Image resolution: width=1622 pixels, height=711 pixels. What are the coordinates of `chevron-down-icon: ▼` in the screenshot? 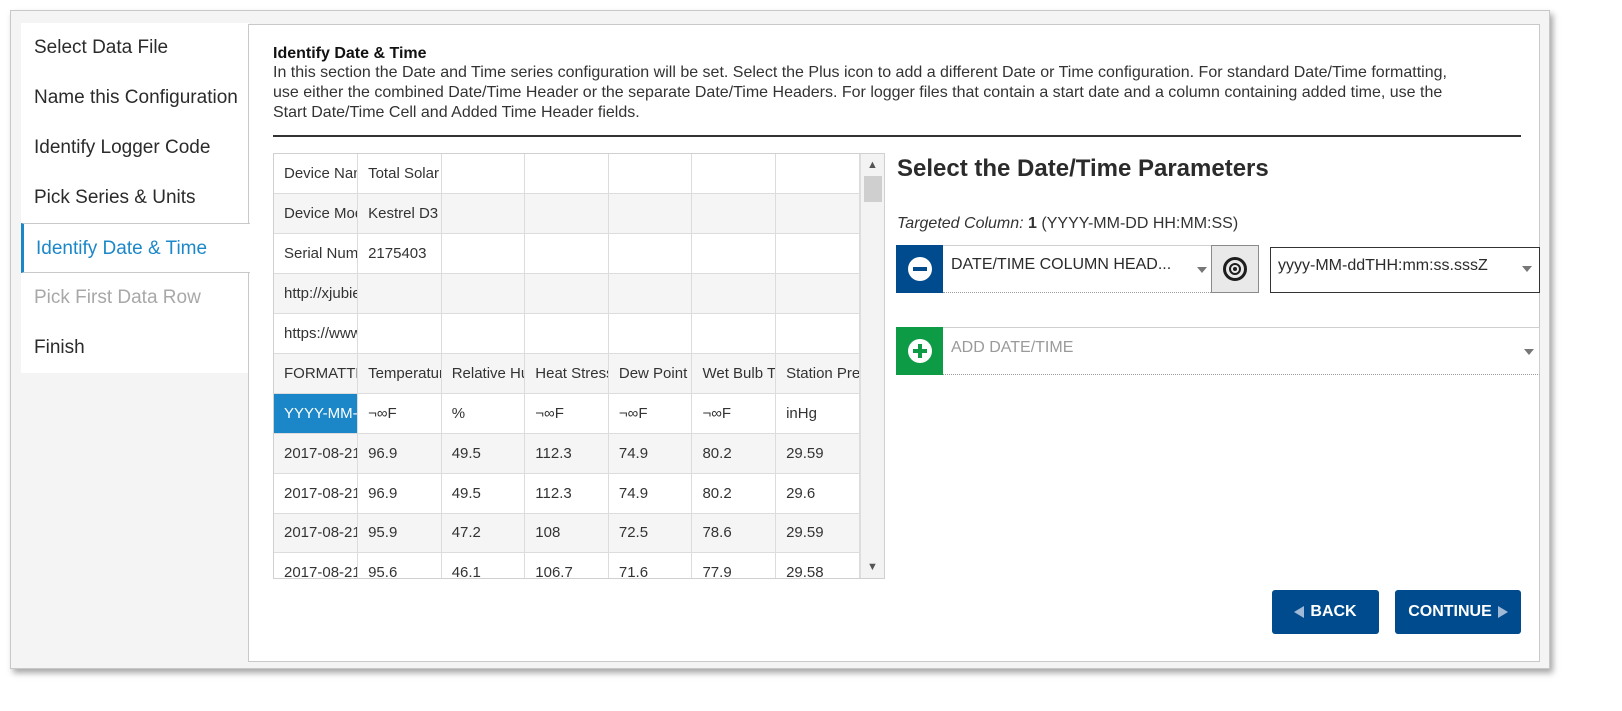 It's located at (872, 567).